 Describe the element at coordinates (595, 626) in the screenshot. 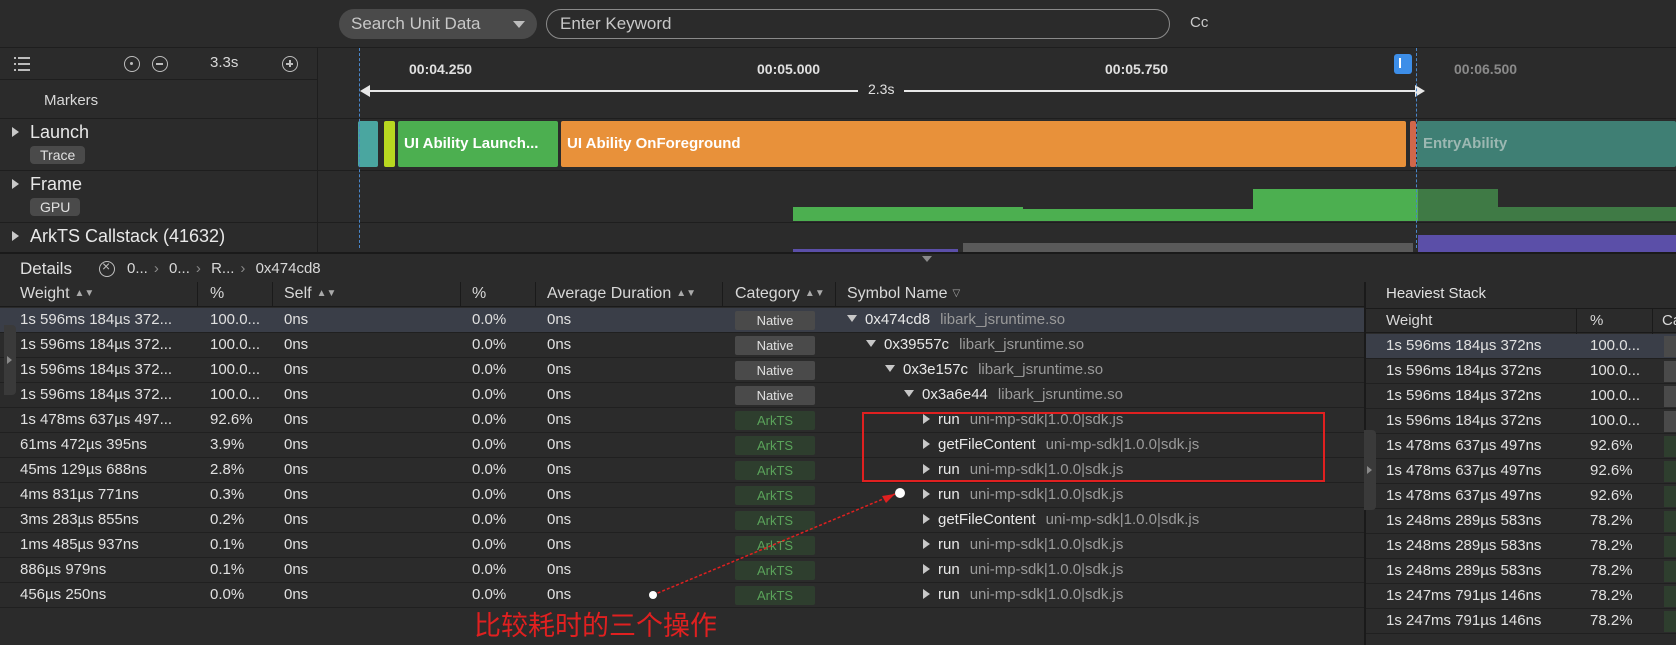

I see `annotation-text: 比较耗时的三个操作` at that location.